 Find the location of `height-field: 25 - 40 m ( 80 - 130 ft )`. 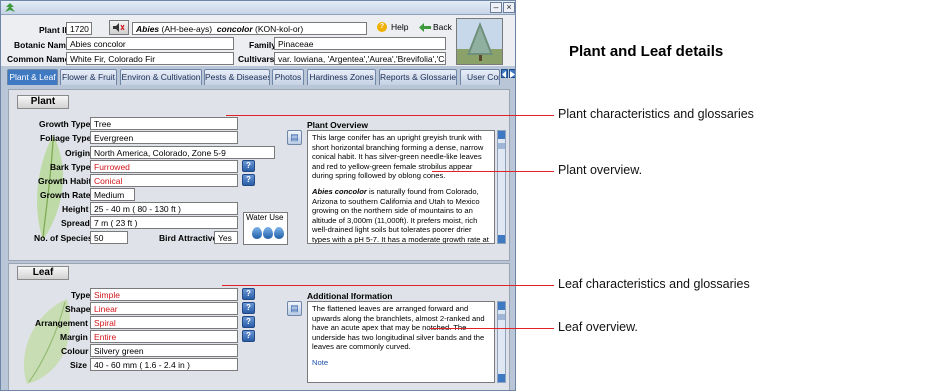

height-field: 25 - 40 m ( 80 - 130 ft ) is located at coordinates (164, 208).